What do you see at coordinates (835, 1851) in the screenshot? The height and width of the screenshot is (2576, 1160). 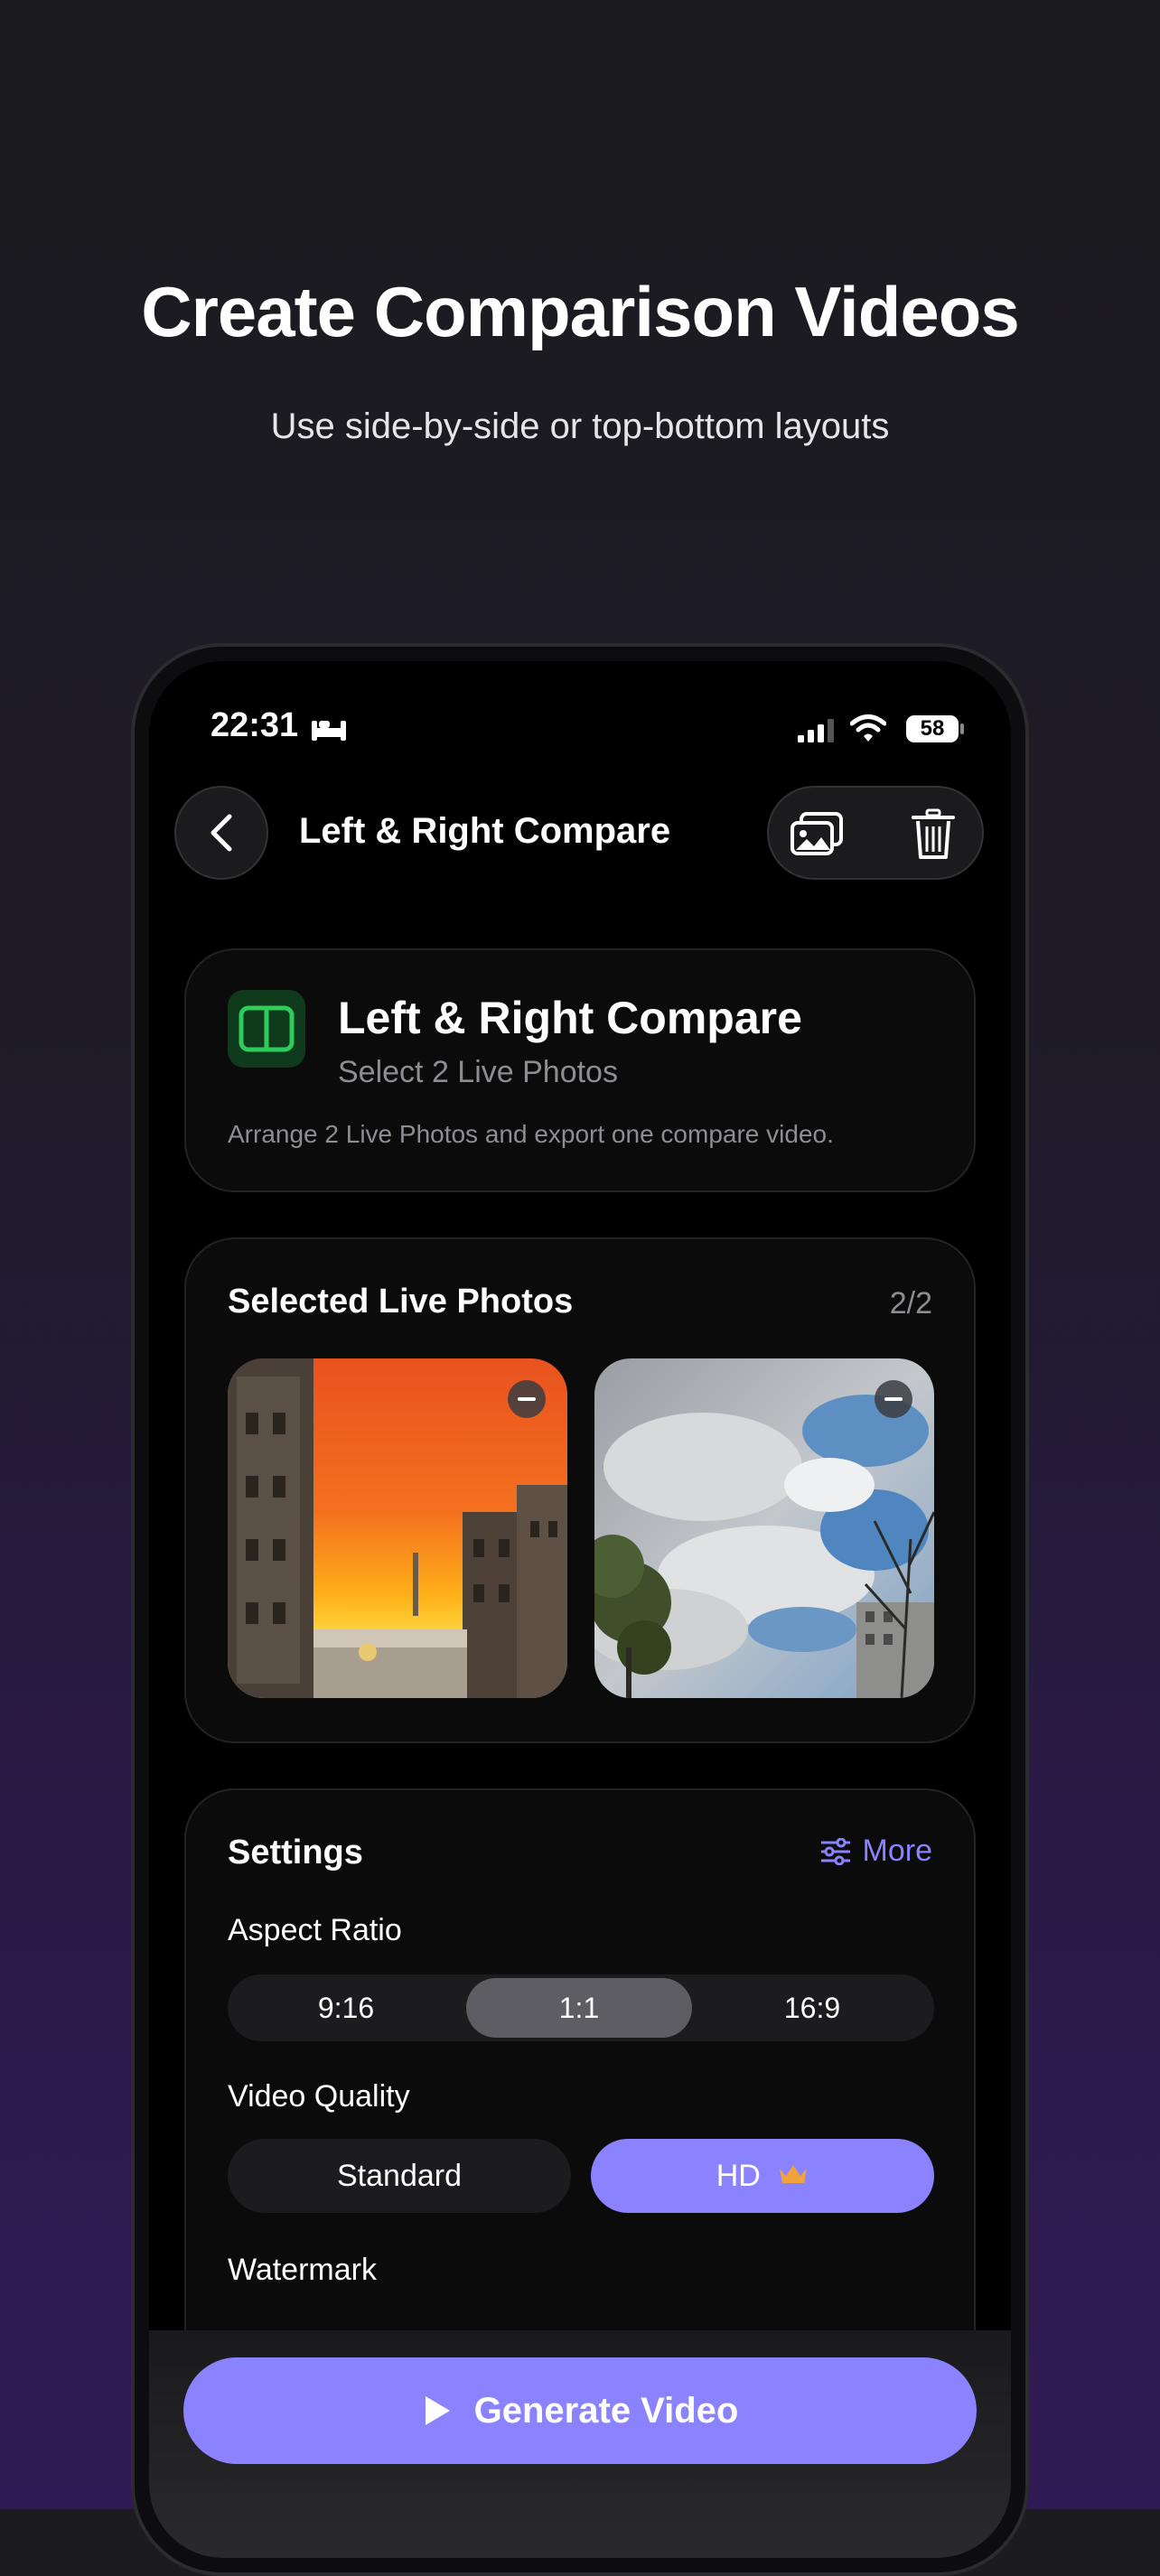 I see `sliders-icon` at bounding box center [835, 1851].